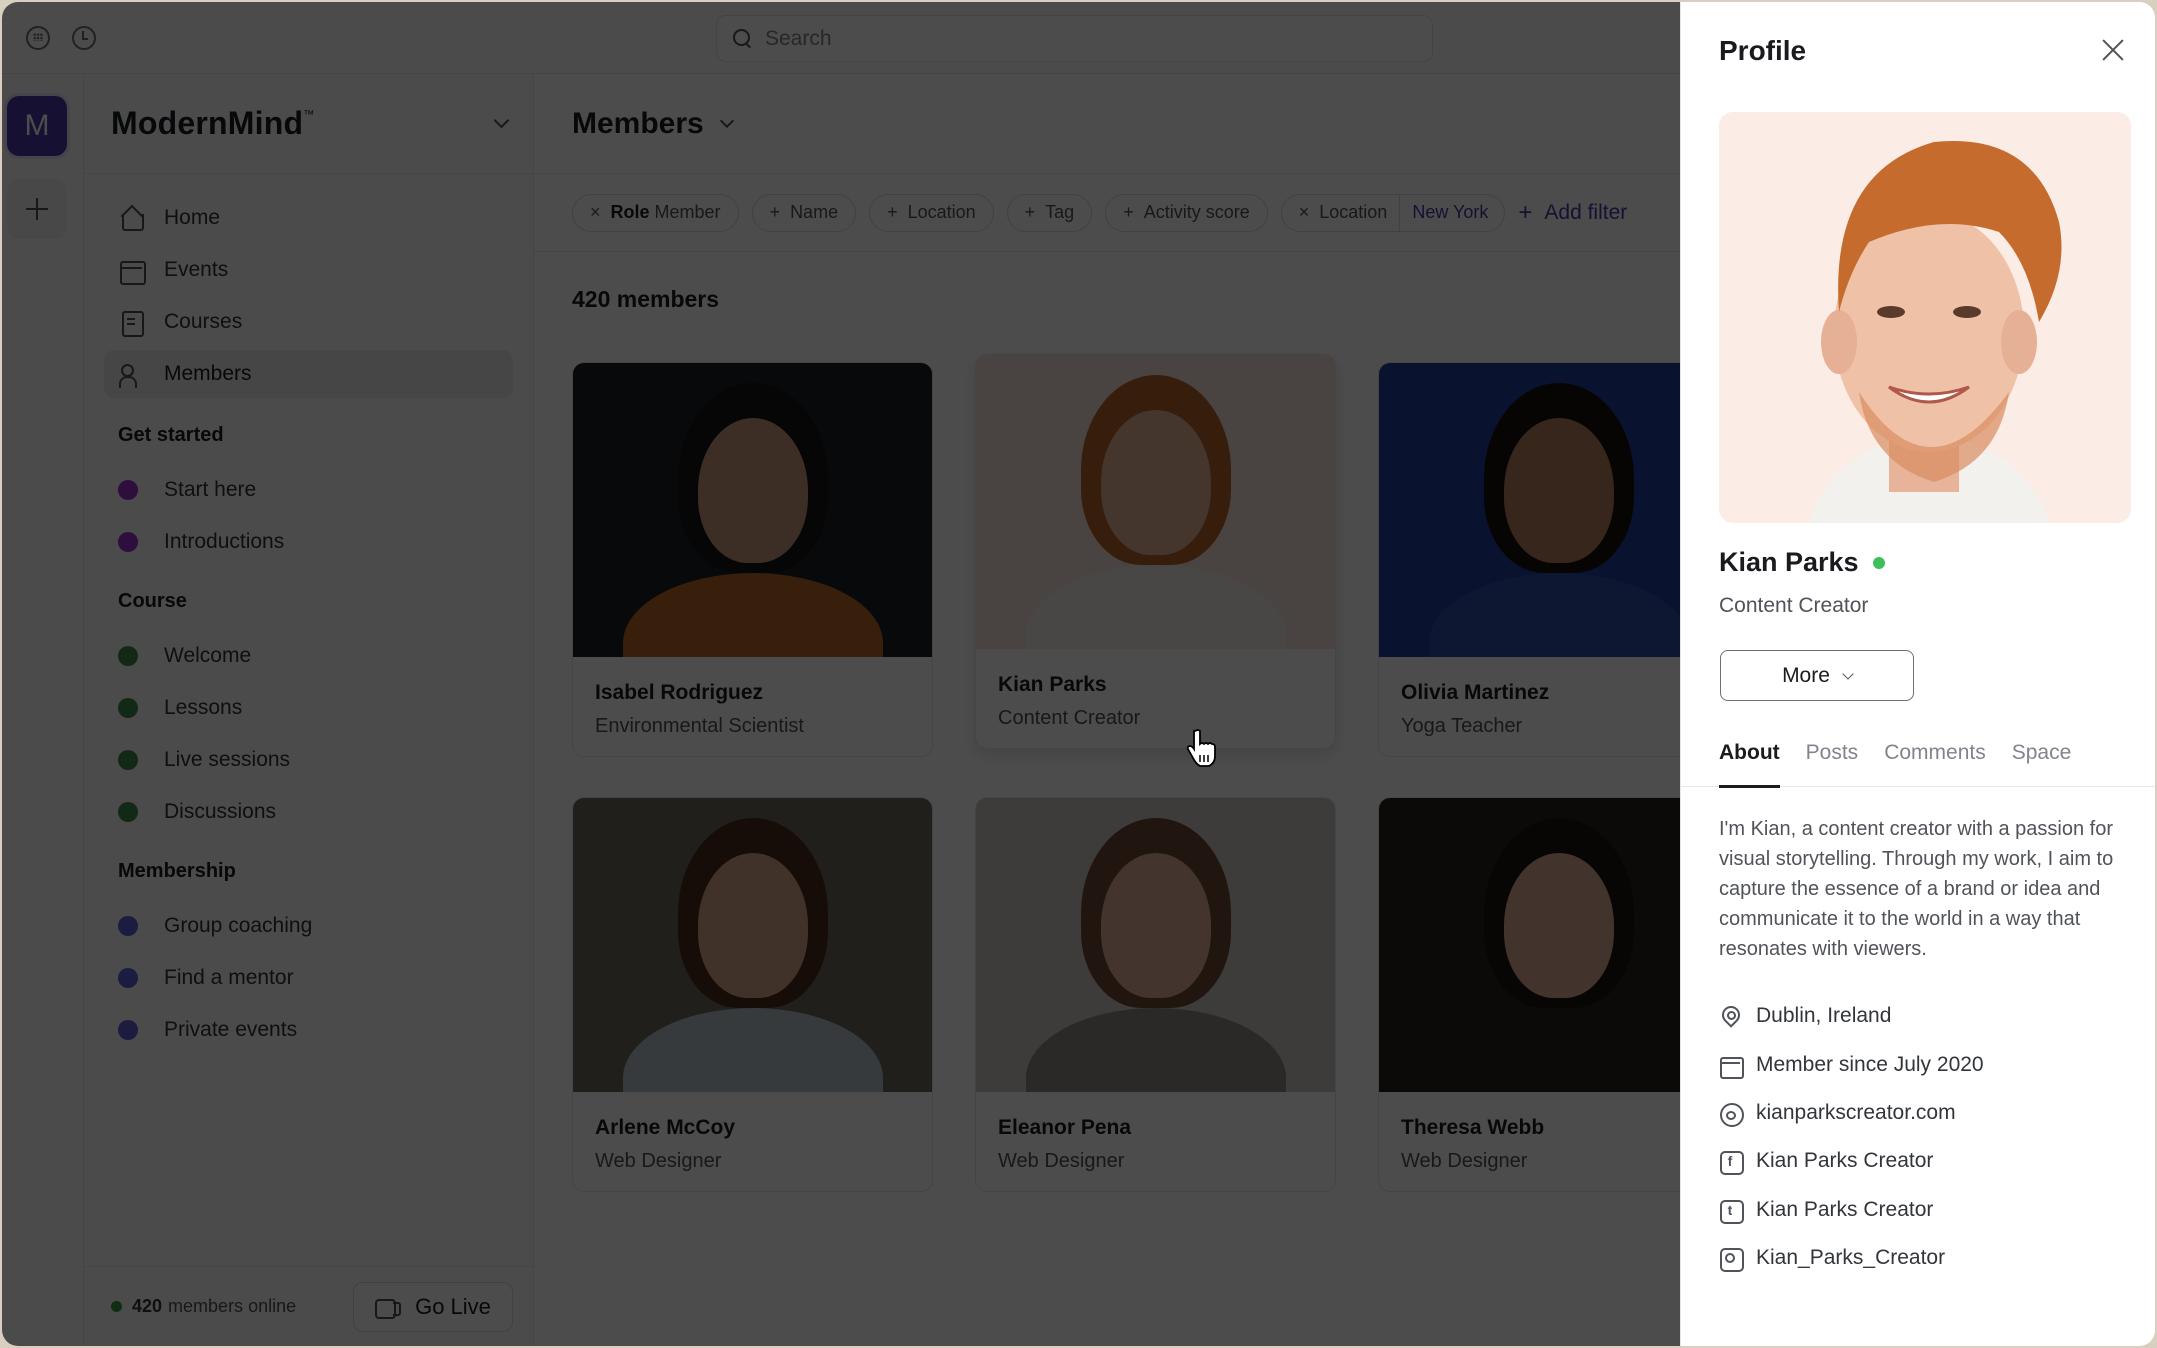  What do you see at coordinates (1832, 762) in the screenshot?
I see `tab-posts: Posts` at bounding box center [1832, 762].